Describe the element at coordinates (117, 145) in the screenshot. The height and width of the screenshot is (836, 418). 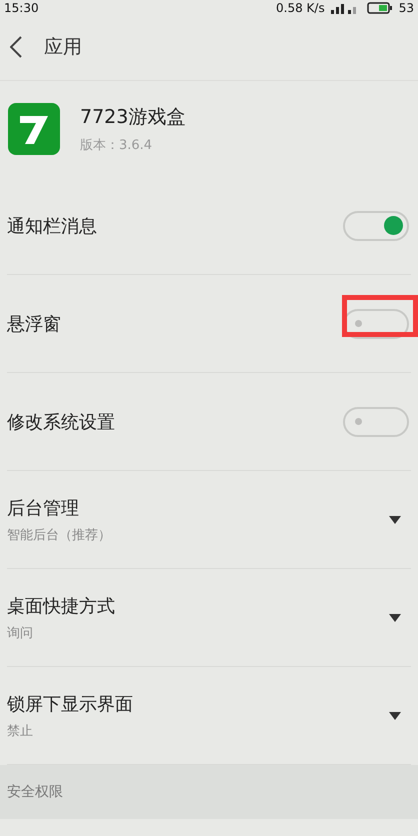
I see `app-version: 版本：3.6.4` at that location.